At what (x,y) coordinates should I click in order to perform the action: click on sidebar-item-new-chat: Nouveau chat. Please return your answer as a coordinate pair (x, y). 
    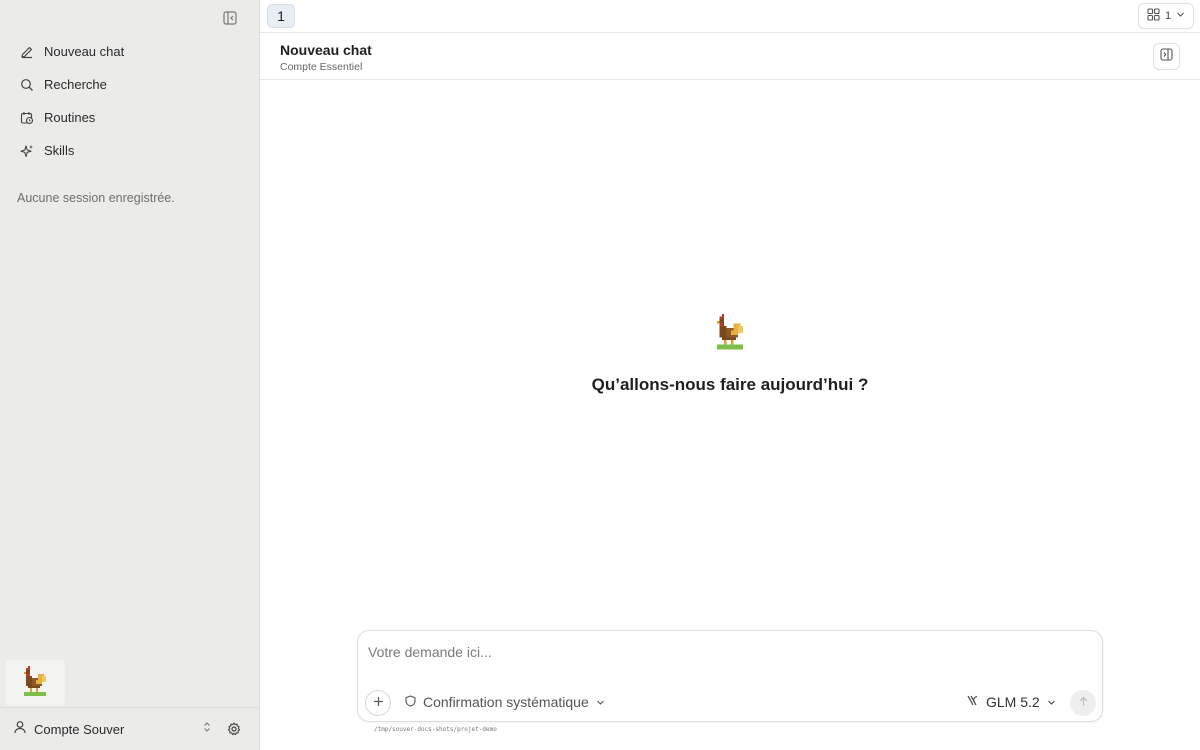
    Looking at the image, I should click on (130, 51).